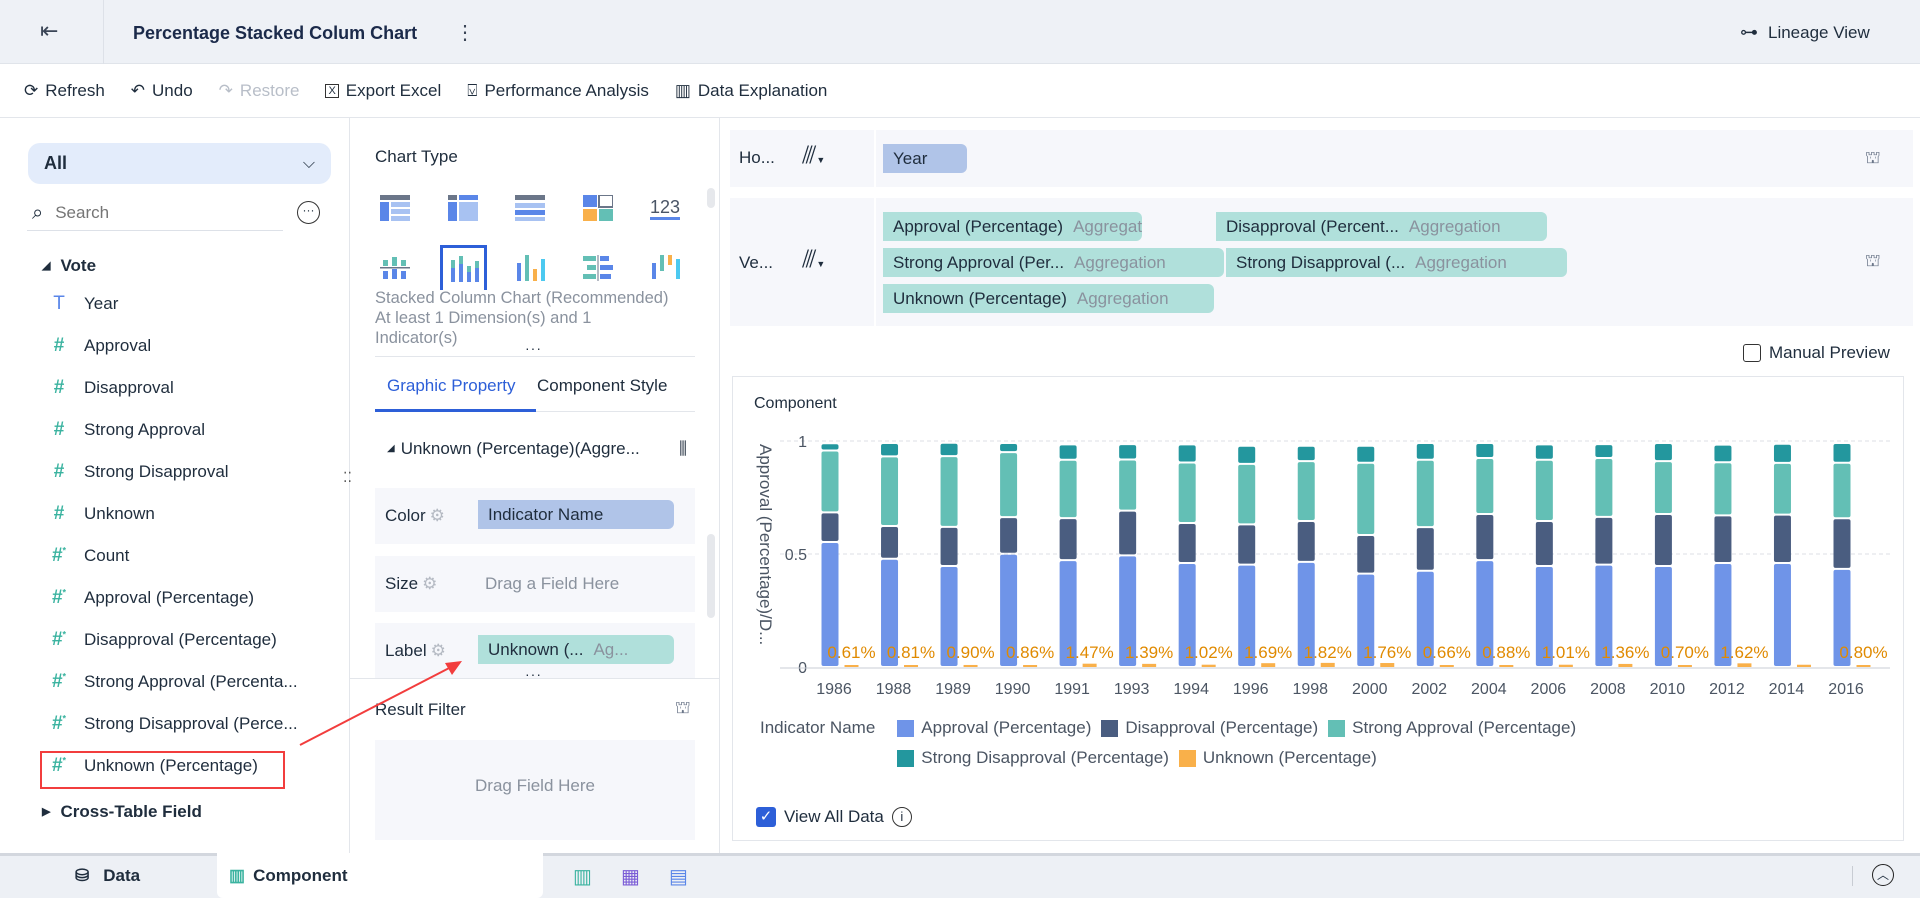 The width and height of the screenshot is (1920, 898). Describe the element at coordinates (122, 875) in the screenshot. I see `tab-label: Data` at that location.